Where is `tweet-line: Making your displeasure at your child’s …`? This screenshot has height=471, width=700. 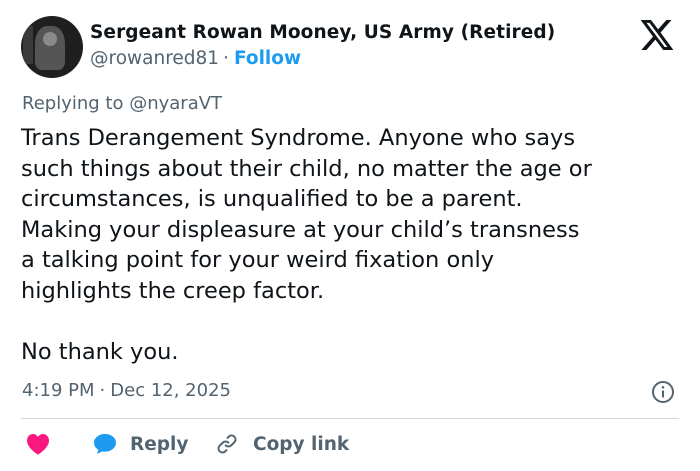
tweet-line: Making your displeasure at your child’s … is located at coordinates (300, 229).